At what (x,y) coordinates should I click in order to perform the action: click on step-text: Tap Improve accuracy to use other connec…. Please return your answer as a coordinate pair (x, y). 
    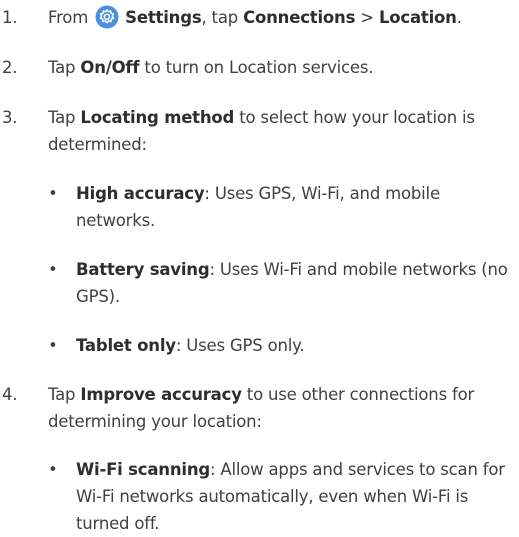
    Looking at the image, I should click on (261, 408).